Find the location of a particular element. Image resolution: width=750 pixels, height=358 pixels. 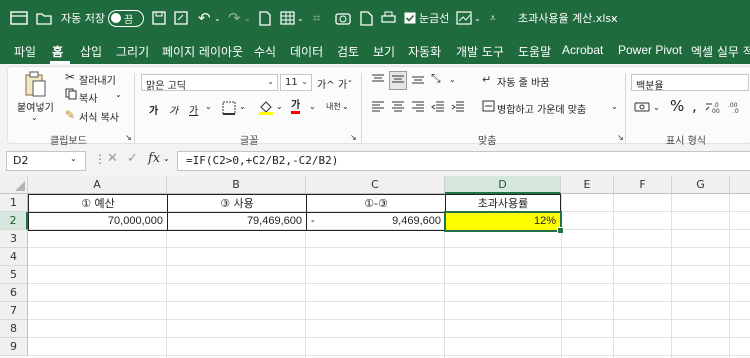

row-header-4: 4 is located at coordinates (14, 257).